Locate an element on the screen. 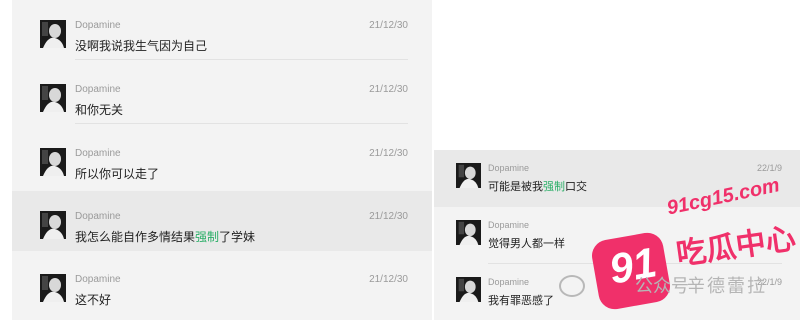 The width and height of the screenshot is (800, 320). message-row-selected: Dopamine 21/12/30 我怎么能自作多情结果强制了学妹 is located at coordinates (222, 221).